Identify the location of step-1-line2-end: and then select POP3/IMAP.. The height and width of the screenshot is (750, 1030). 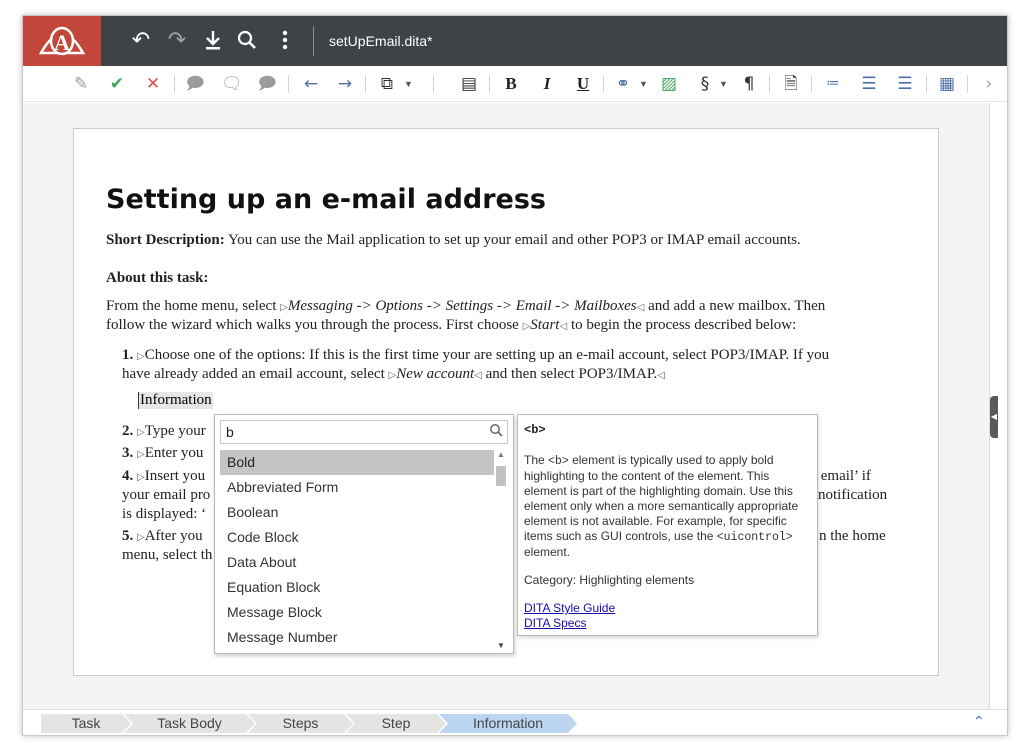
(572, 374).